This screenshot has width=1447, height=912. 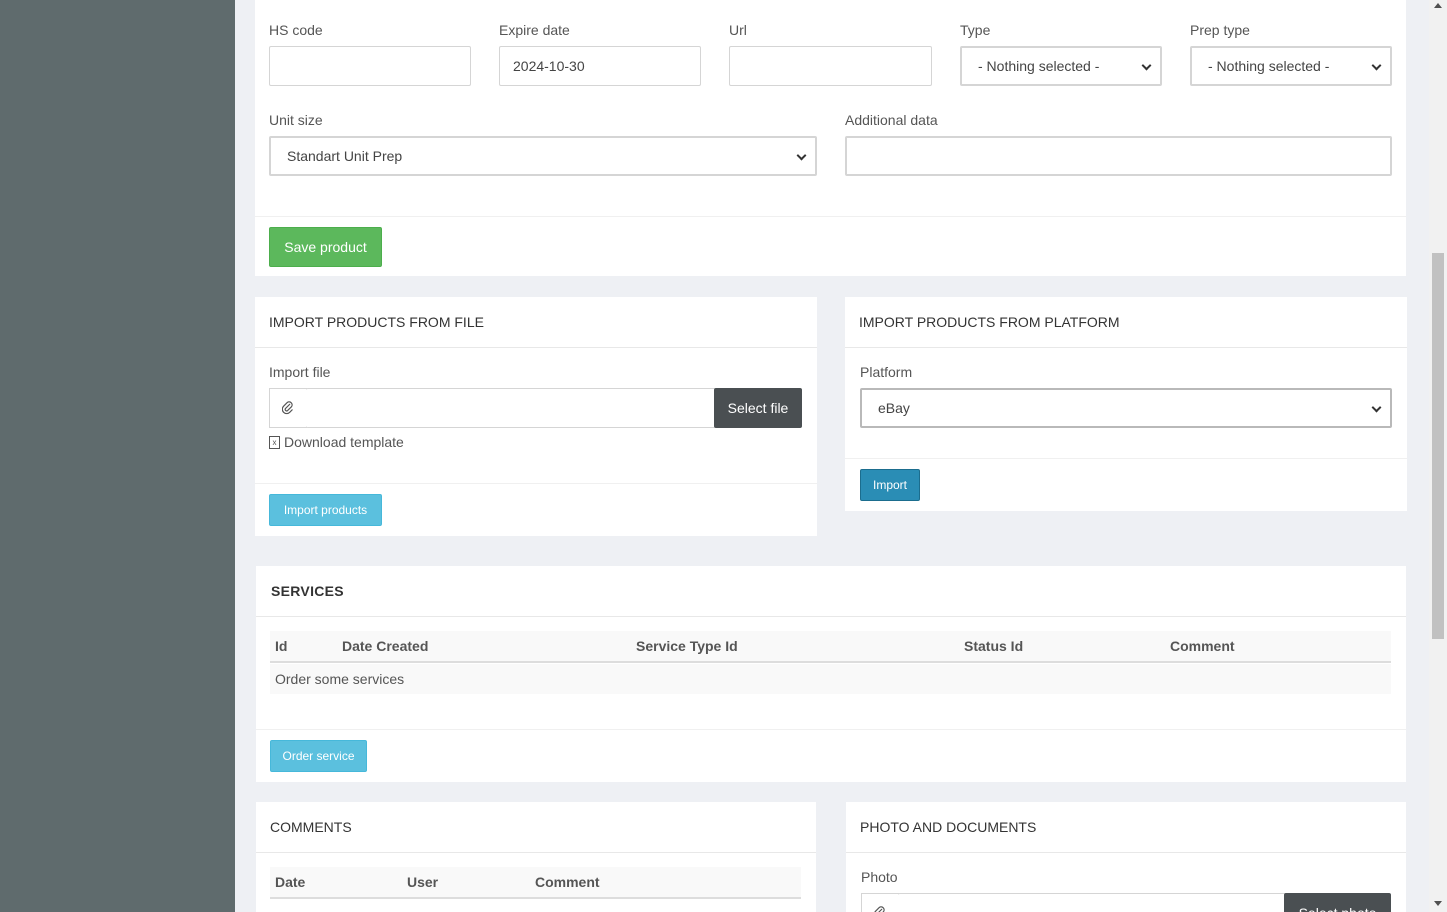 I want to click on select-photo-button: Select photo, so click(x=1337, y=902).